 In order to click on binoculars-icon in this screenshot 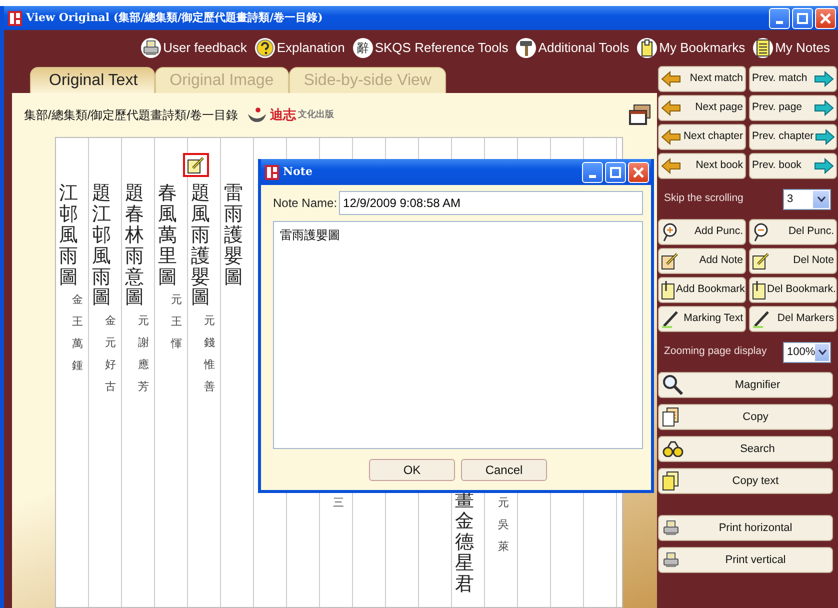, I will do `click(673, 449)`.